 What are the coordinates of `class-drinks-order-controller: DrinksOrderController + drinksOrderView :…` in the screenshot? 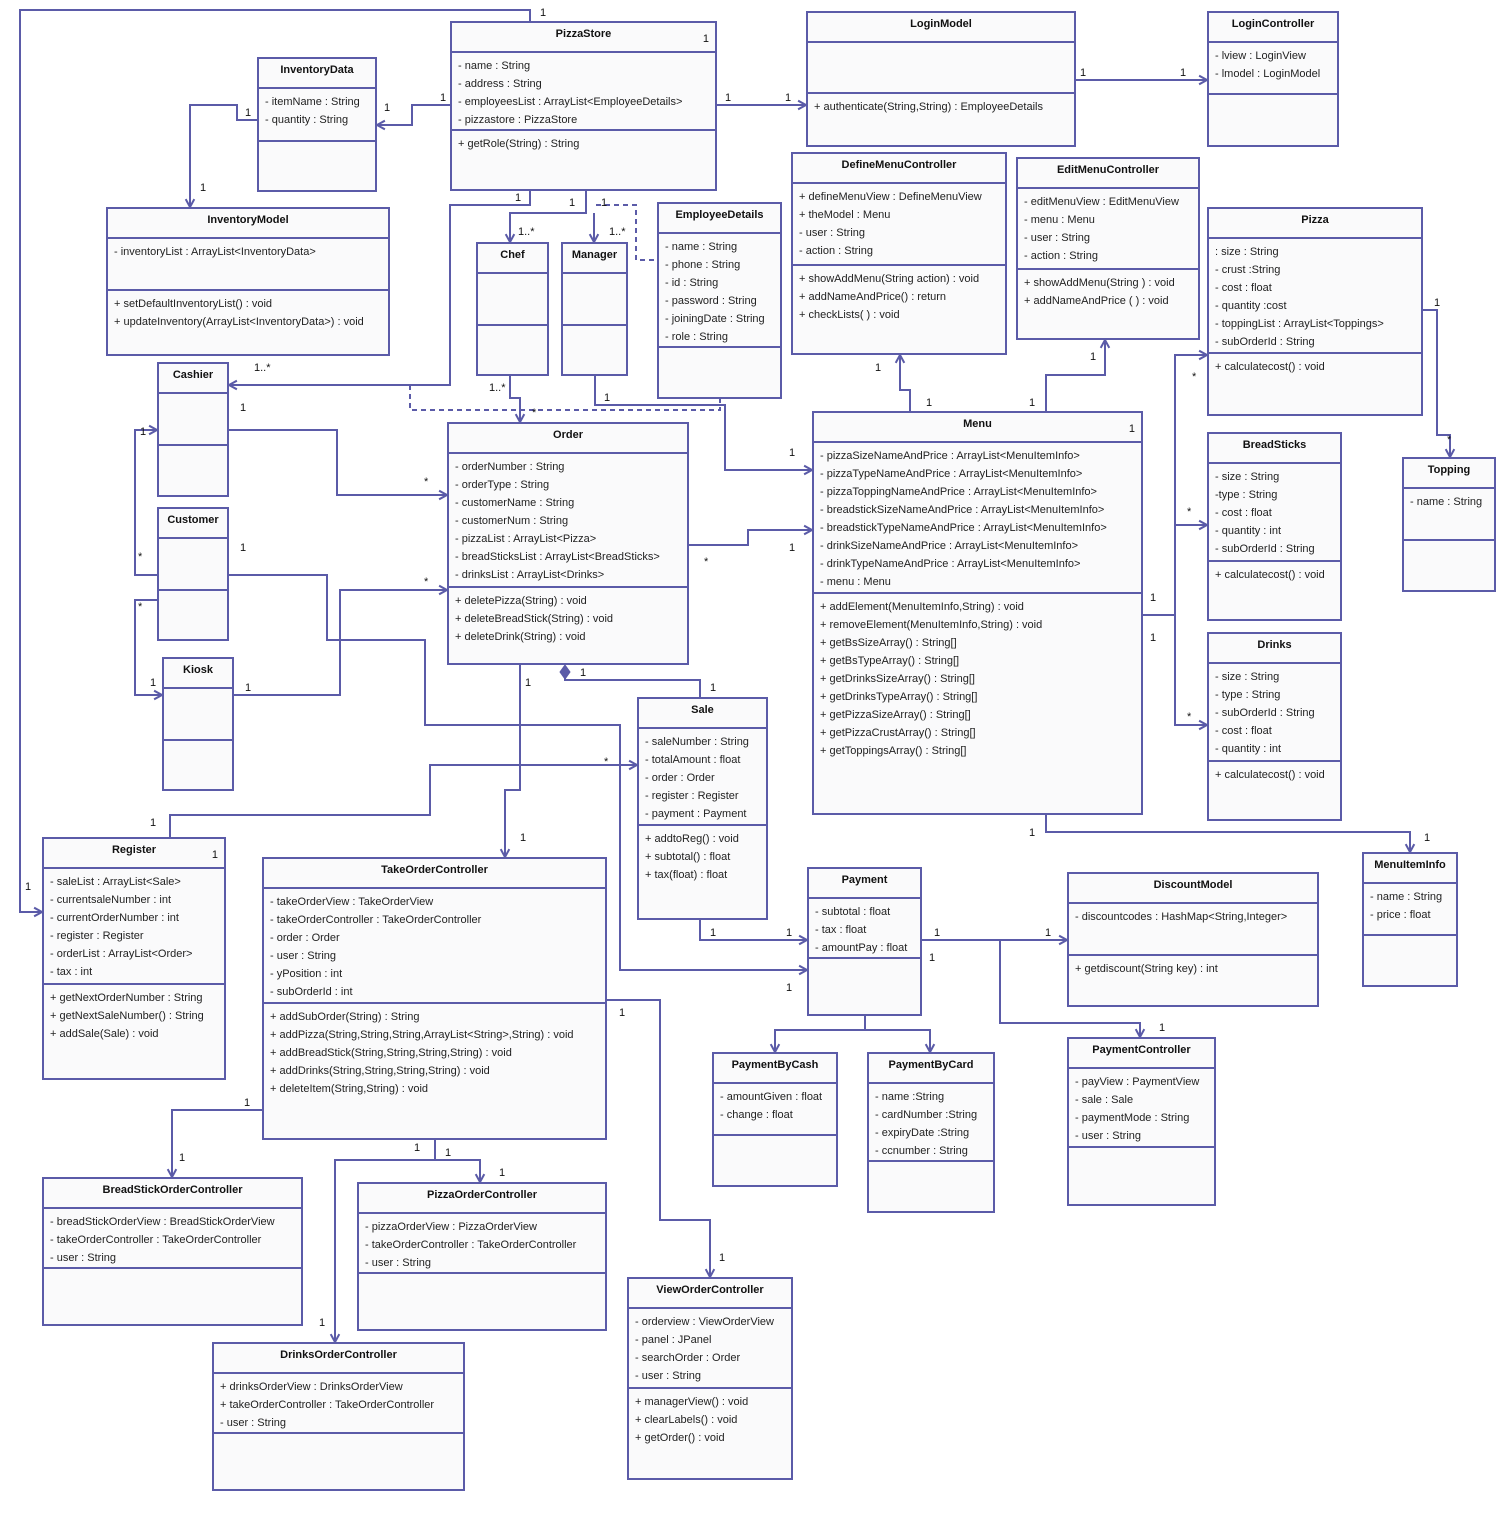 It's located at (338, 1416).